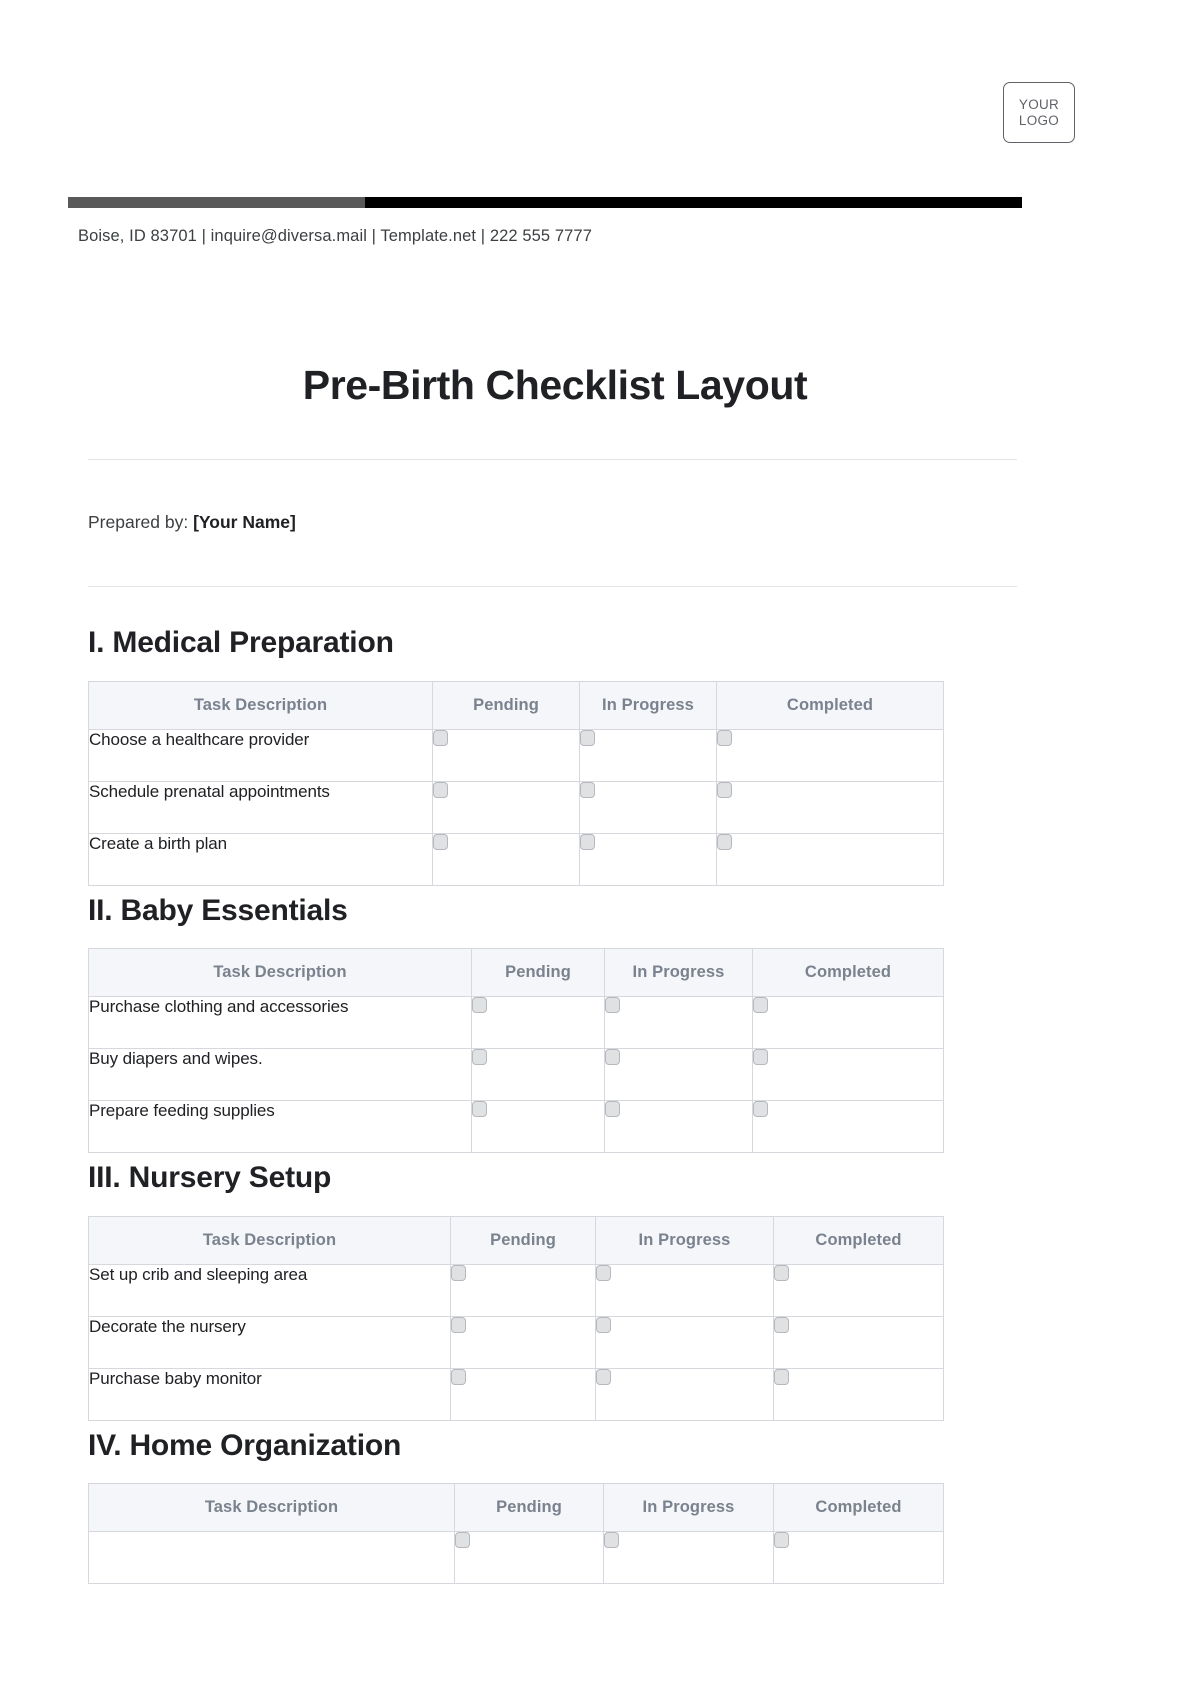 The height and width of the screenshot is (1701, 1200). I want to click on section-heading: III. Nursery Setup, so click(210, 1178).